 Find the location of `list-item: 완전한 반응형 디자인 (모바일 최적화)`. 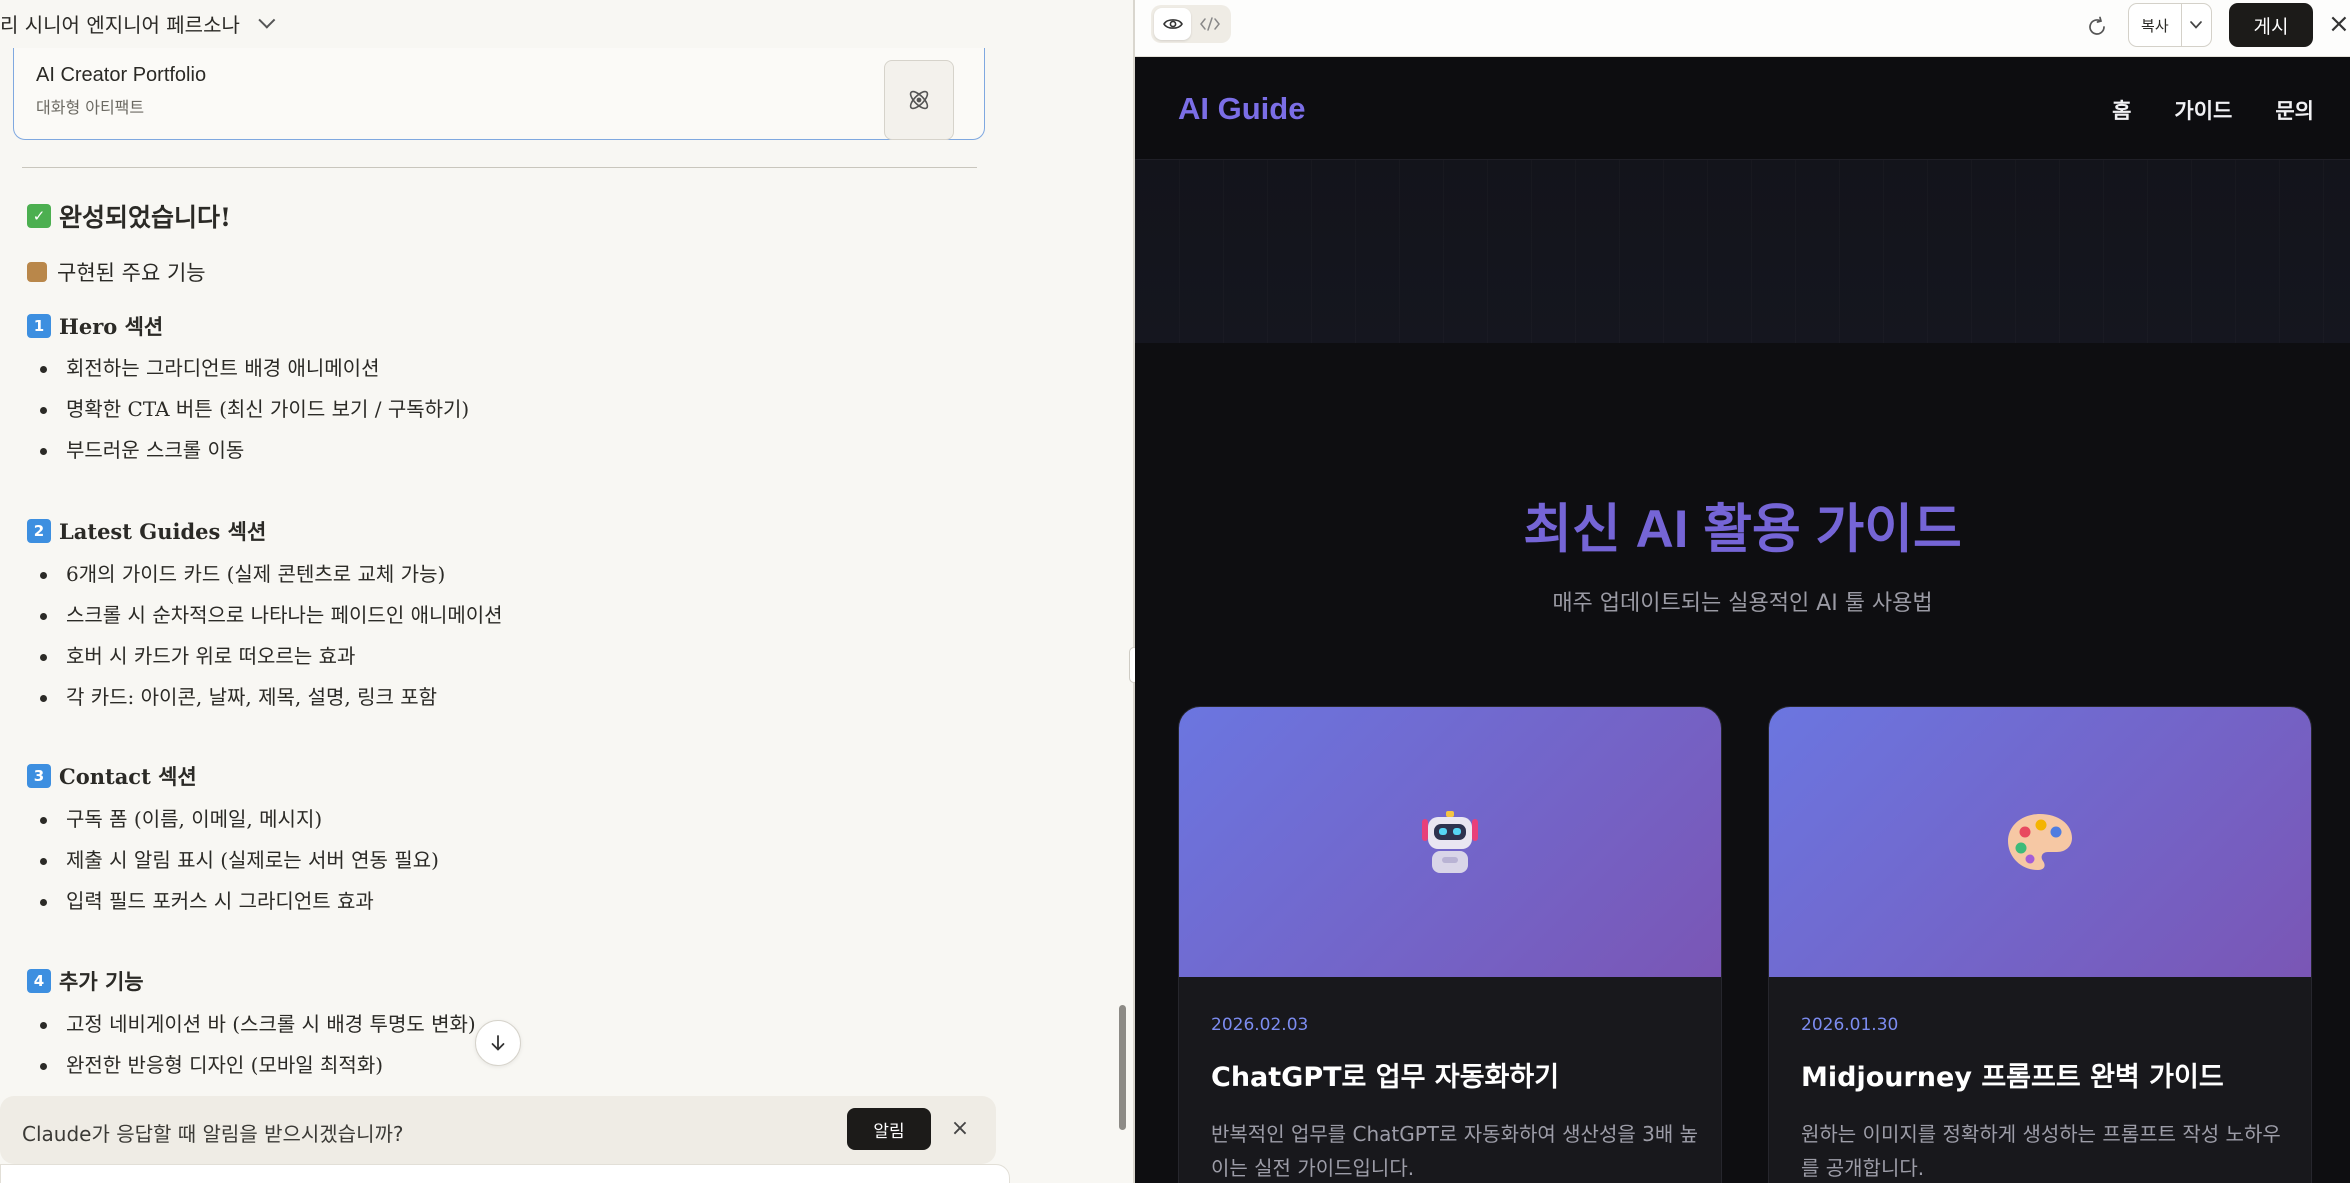

list-item: 완전한 반응형 디자인 (모바일 최적화) is located at coordinates (258, 1065).